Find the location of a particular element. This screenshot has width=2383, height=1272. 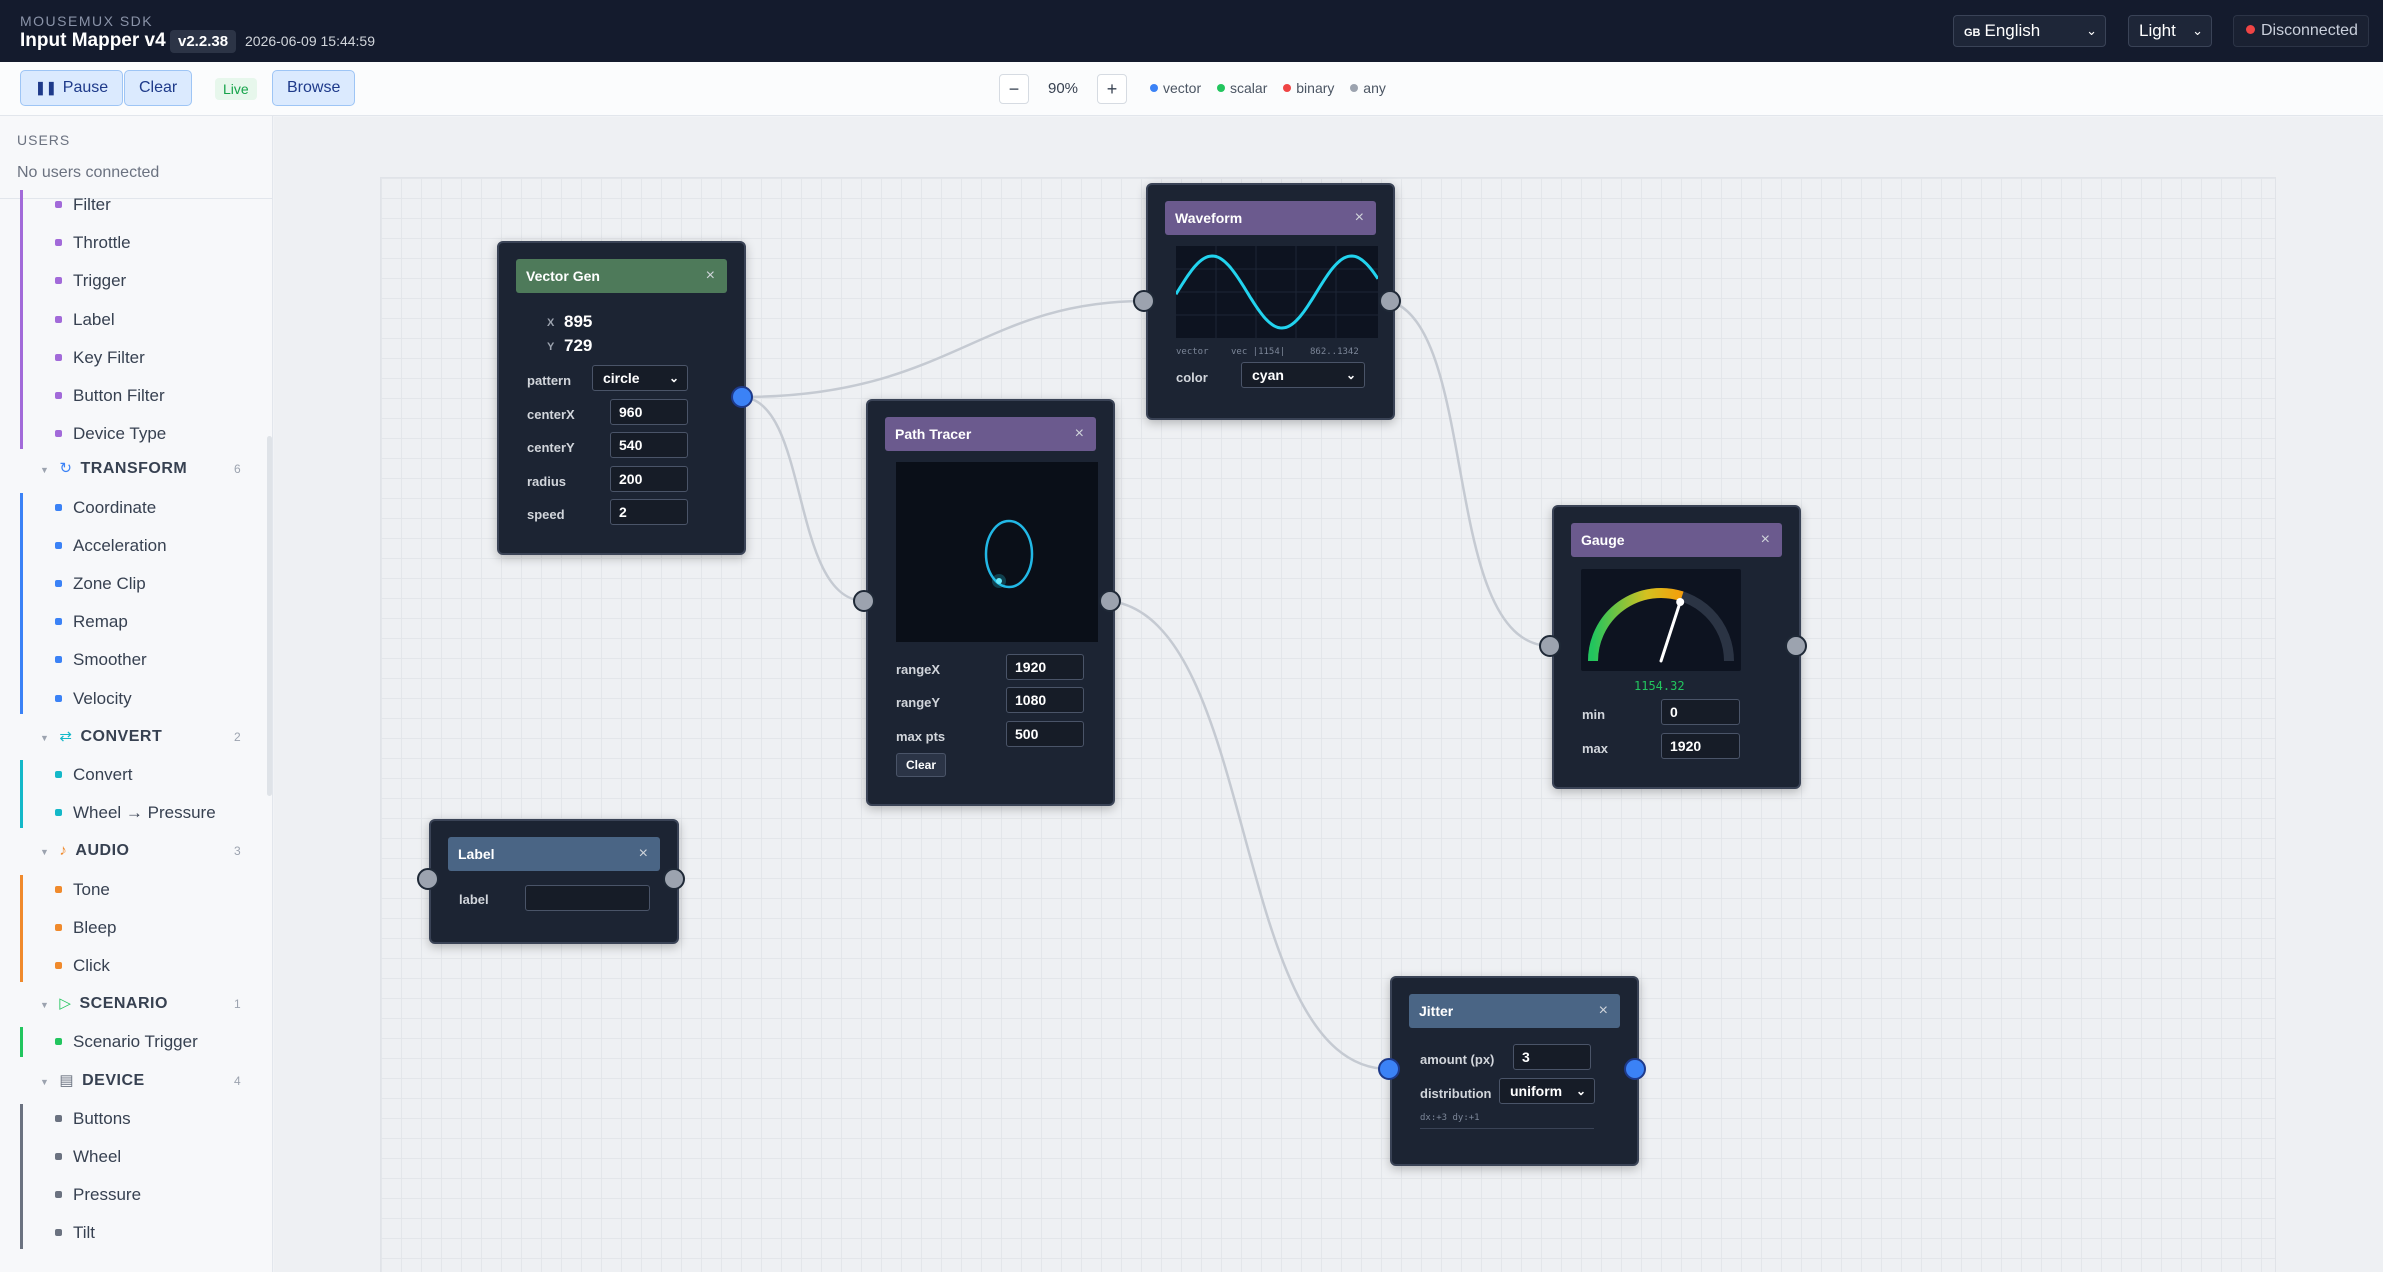

theme-select: Light ⌄ is located at coordinates (2170, 31).